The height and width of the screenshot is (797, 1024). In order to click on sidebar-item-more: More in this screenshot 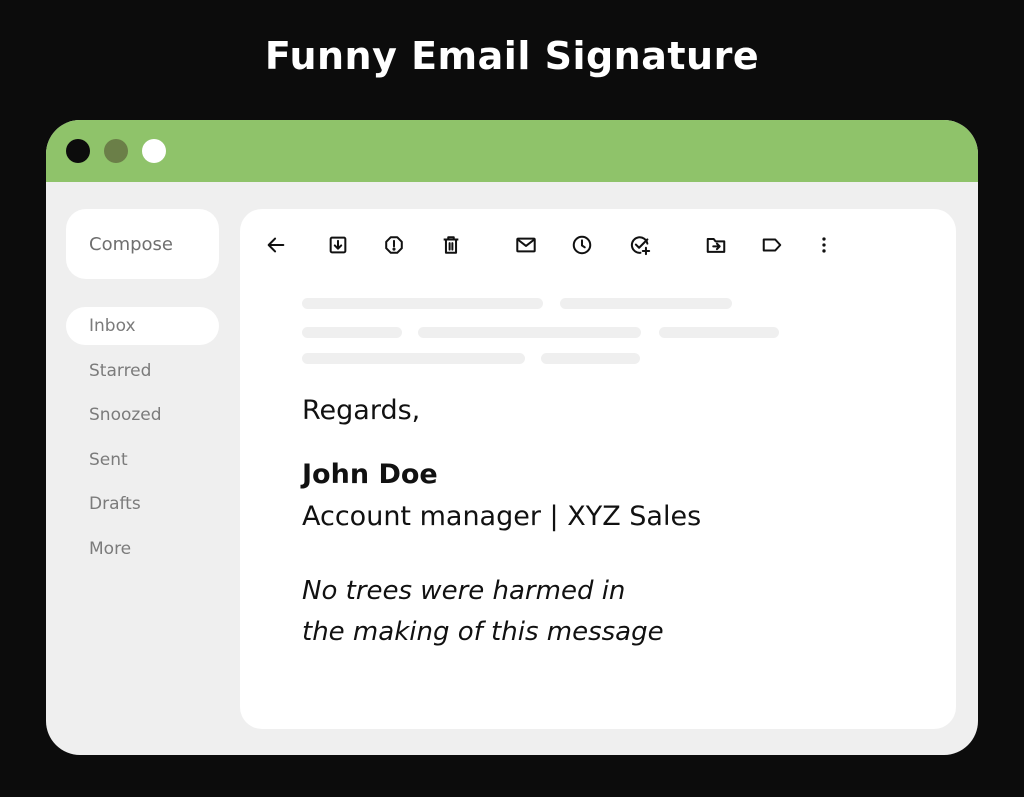, I will do `click(142, 549)`.